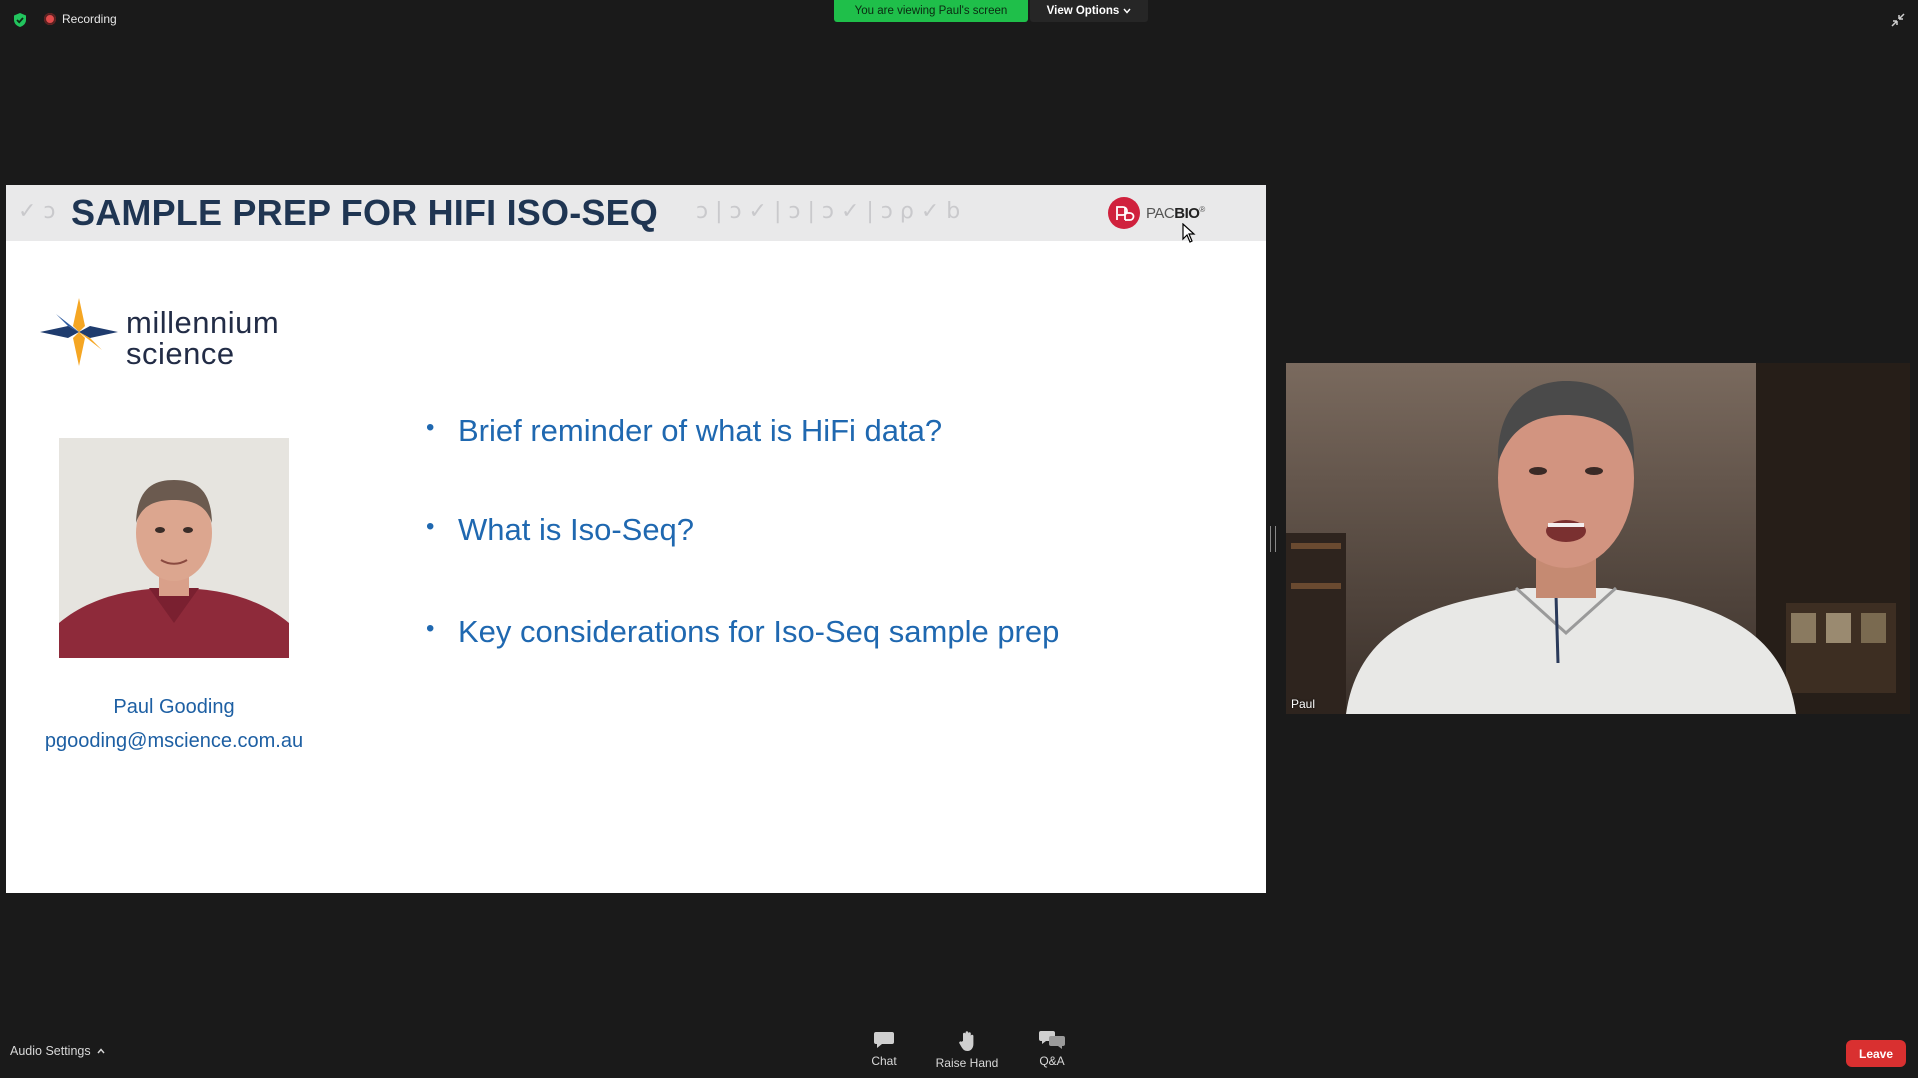 This screenshot has height=1078, width=1918. What do you see at coordinates (1083, 11) in the screenshot?
I see `view-options-label: View Options` at bounding box center [1083, 11].